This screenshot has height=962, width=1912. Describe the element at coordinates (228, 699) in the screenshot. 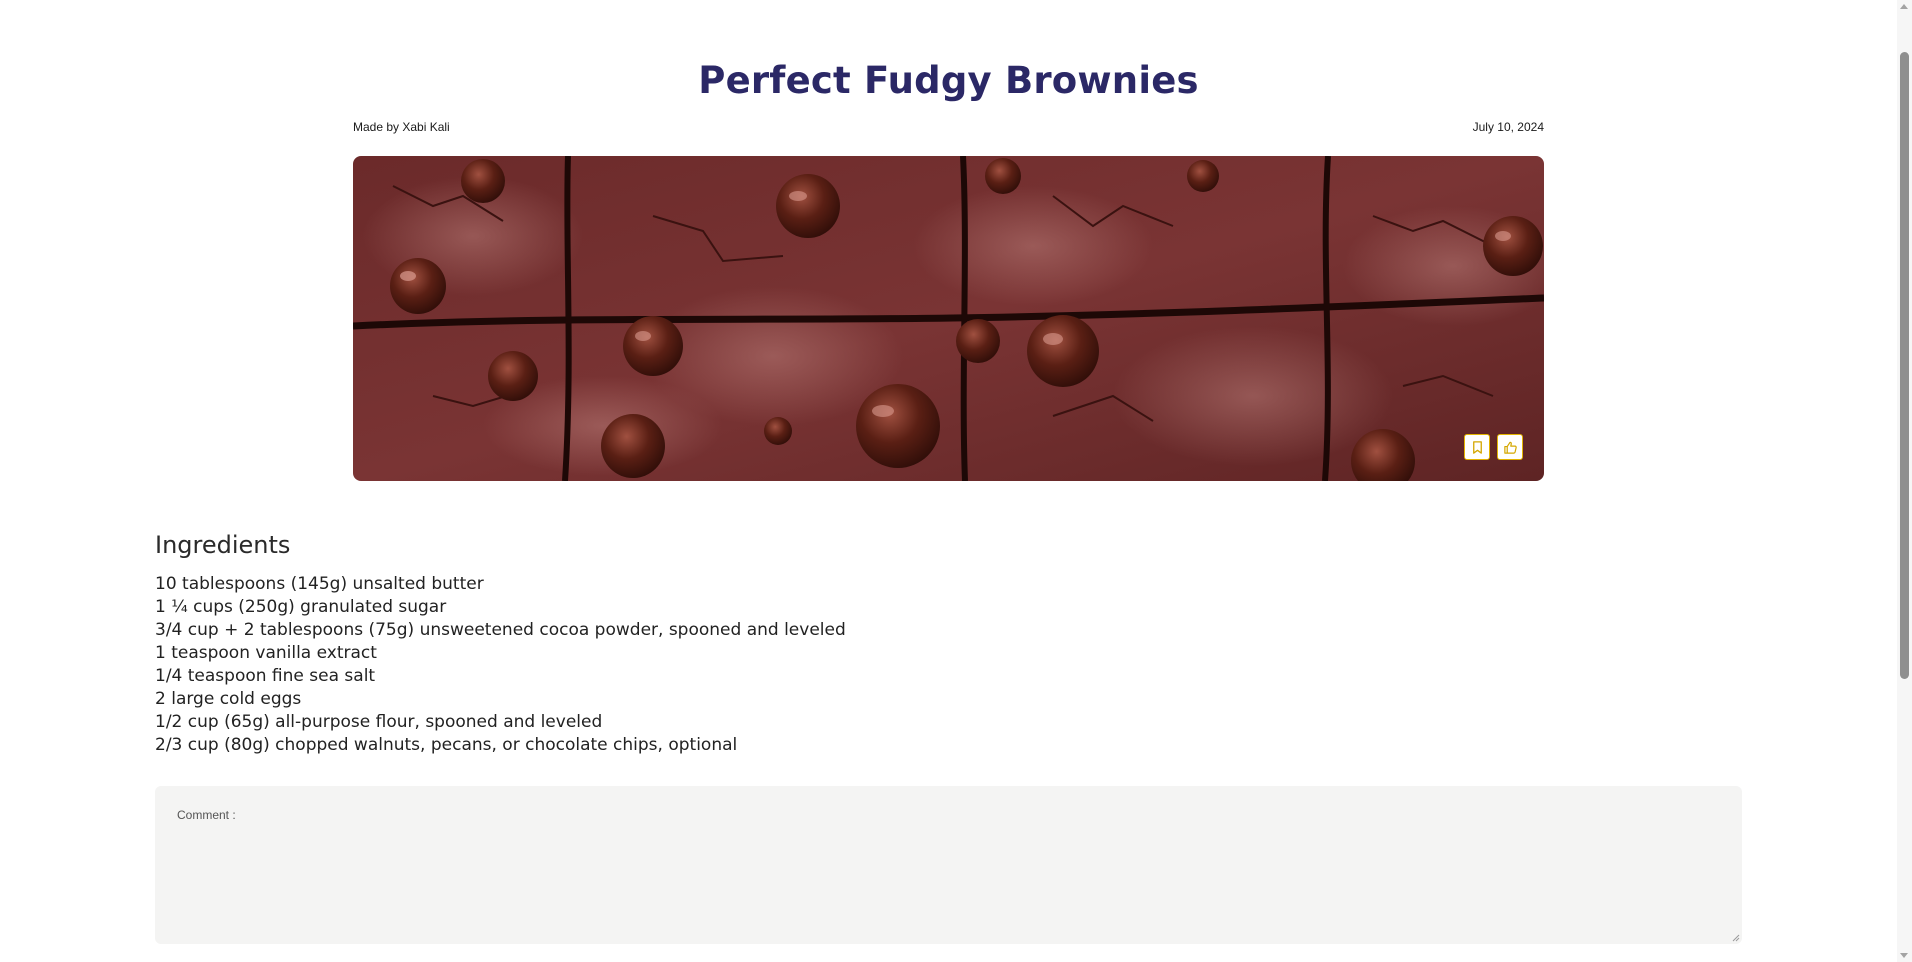

I see `ingredient-item: 2 large cold eggs` at that location.